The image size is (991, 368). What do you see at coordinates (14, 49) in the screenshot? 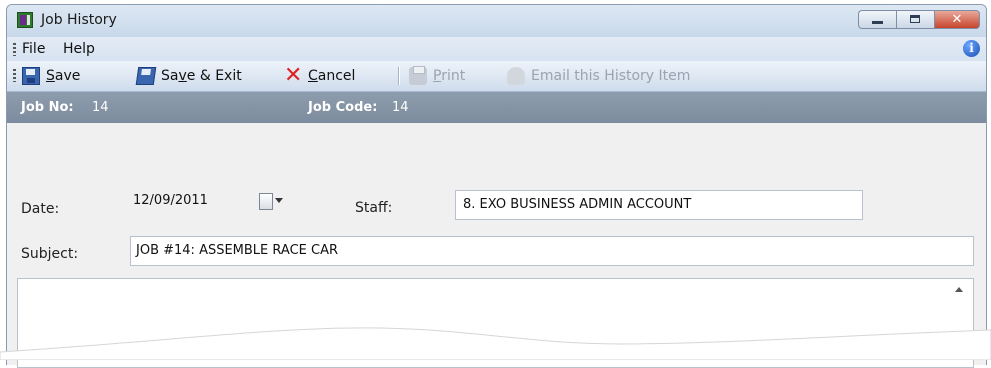
I see `menu-grip-icon` at bounding box center [14, 49].